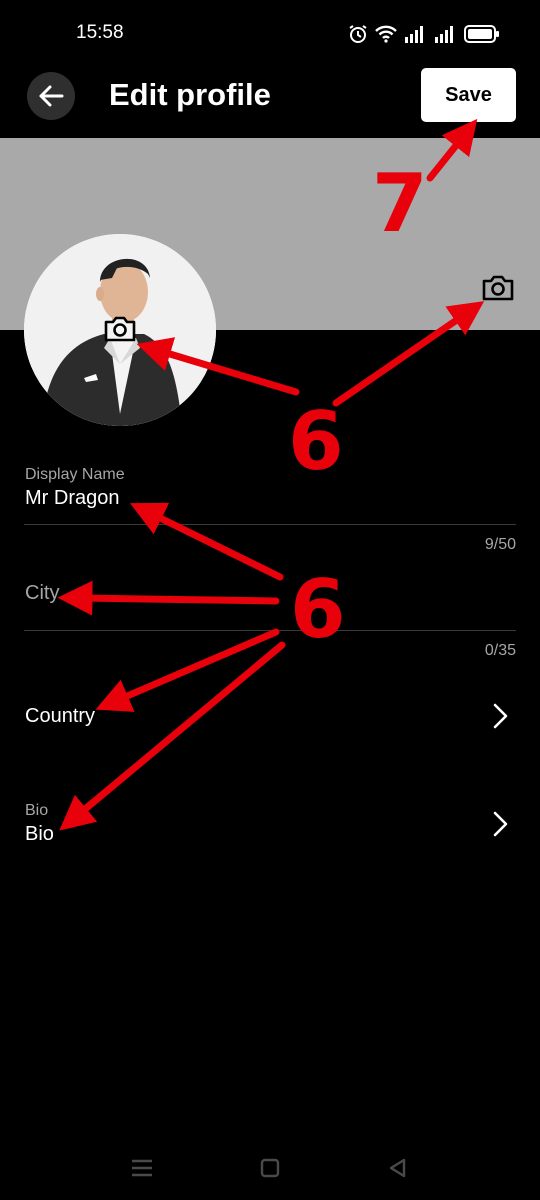  I want to click on country-label: Country, so click(60, 716).